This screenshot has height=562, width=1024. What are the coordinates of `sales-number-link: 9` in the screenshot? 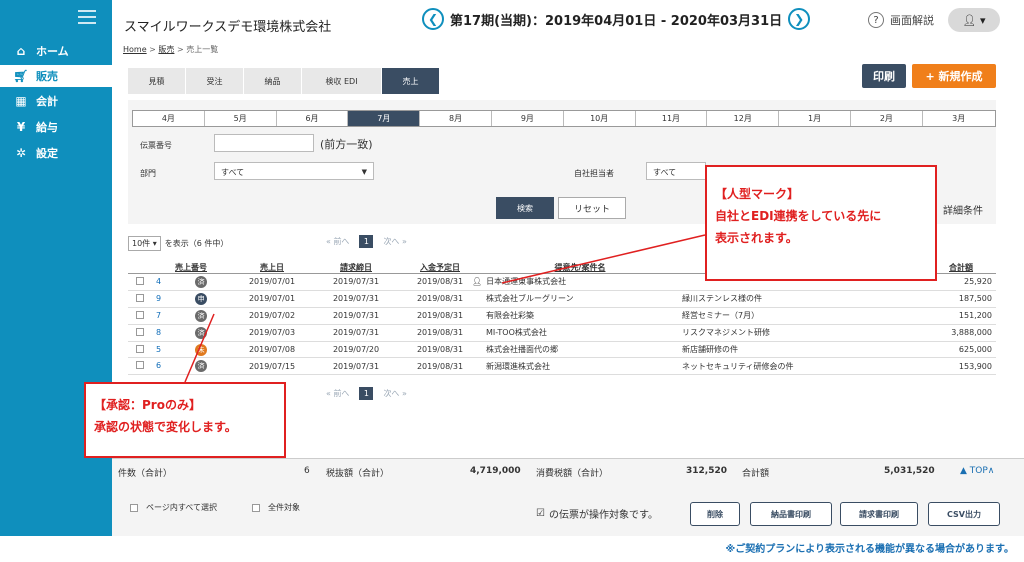 It's located at (158, 298).